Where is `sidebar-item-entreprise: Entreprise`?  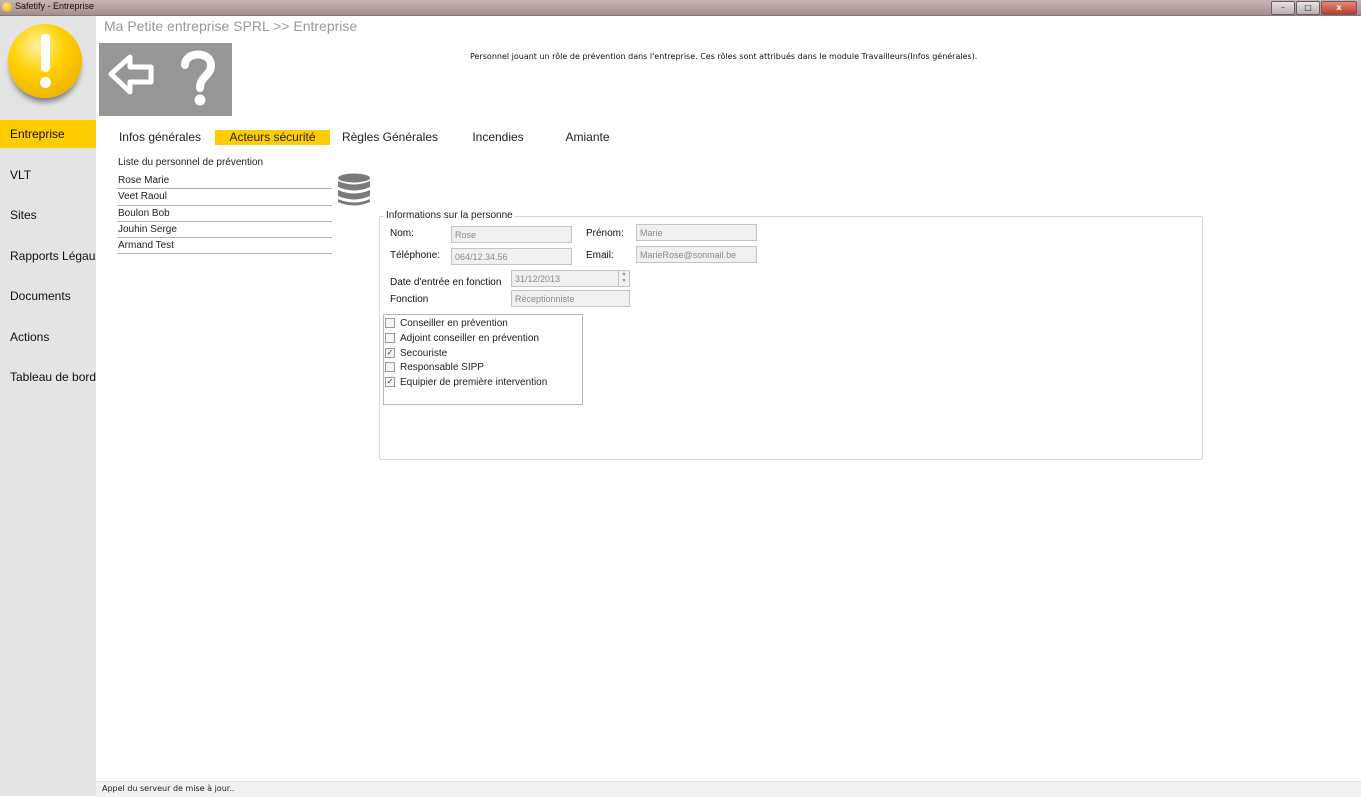
sidebar-item-entreprise: Entreprise is located at coordinates (48, 134).